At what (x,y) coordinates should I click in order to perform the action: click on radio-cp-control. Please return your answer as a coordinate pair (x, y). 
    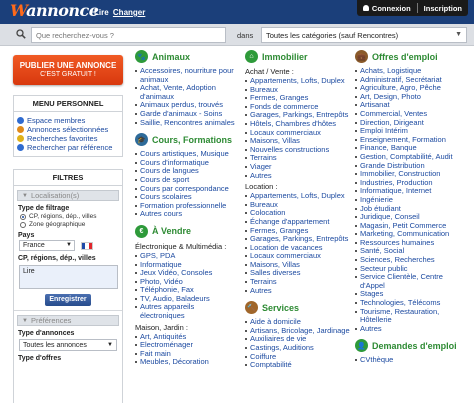
    Looking at the image, I should click on (23, 216).